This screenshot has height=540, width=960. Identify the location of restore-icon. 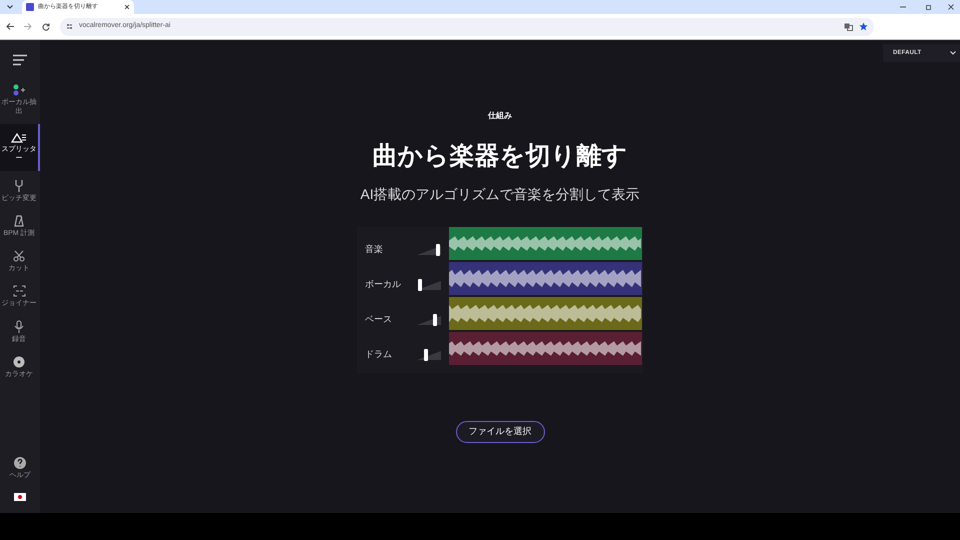
(929, 7).